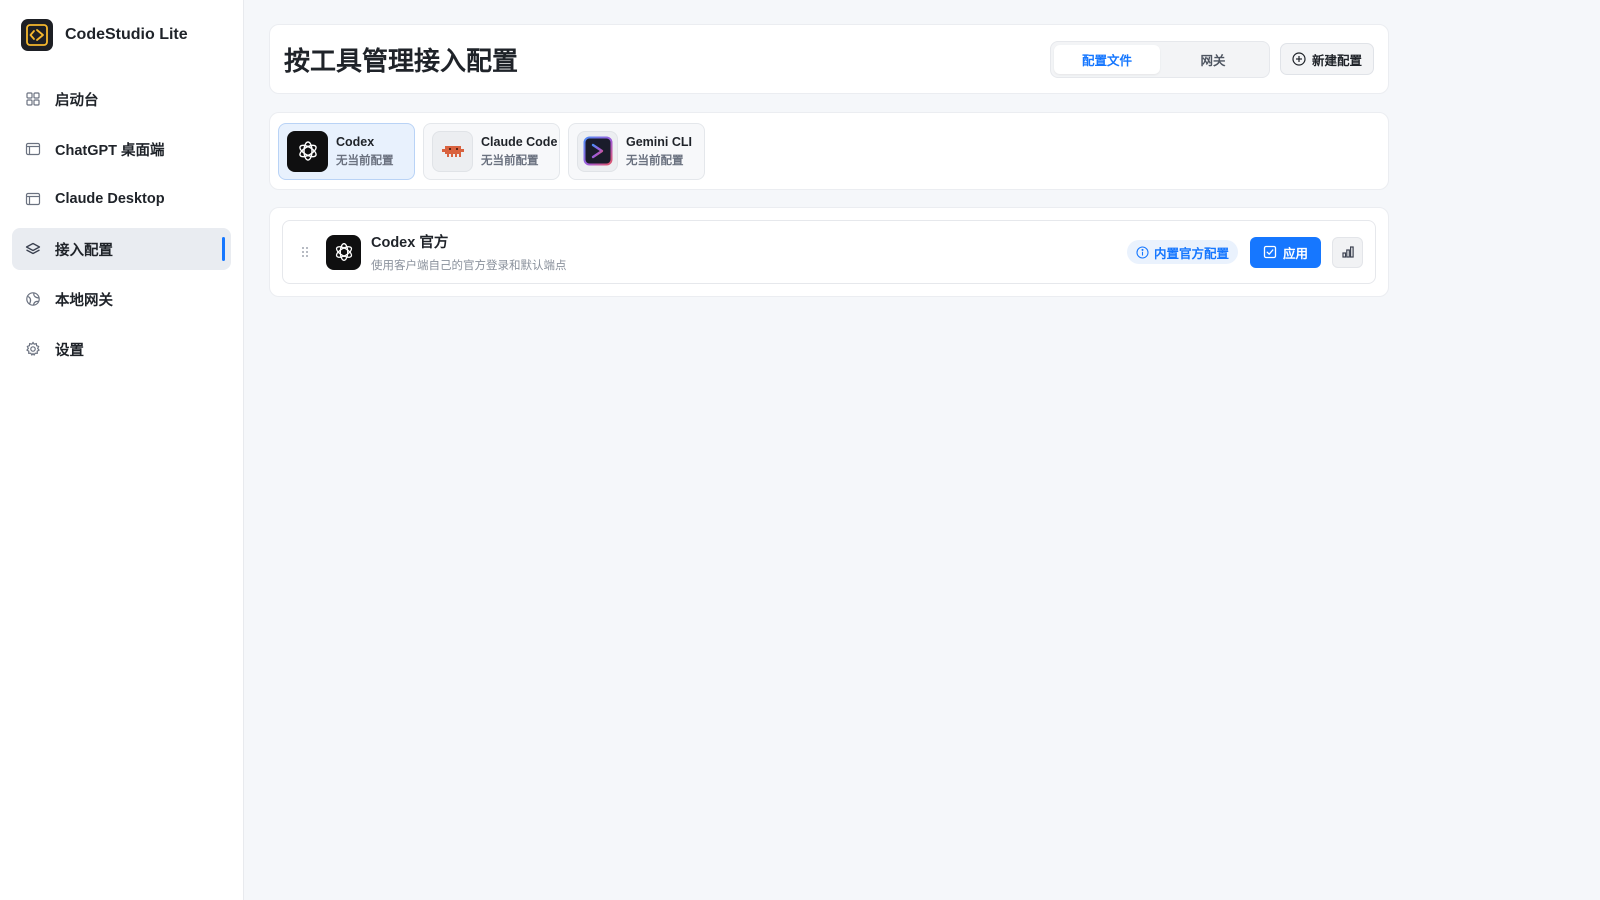  I want to click on check-square-icon, so click(1270, 252).